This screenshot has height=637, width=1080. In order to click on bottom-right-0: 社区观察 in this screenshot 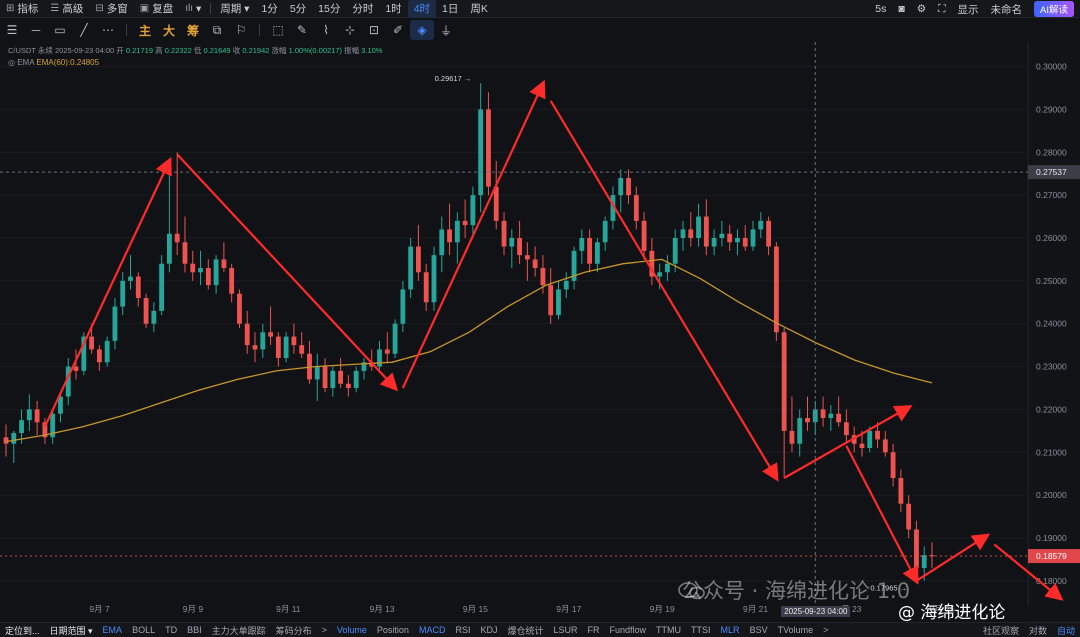, I will do `click(1001, 630)`.